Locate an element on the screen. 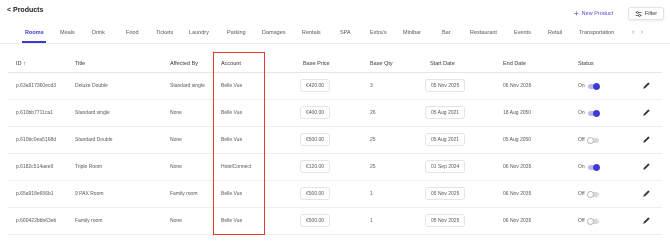 This screenshot has width=670, height=251. new-product-button: + New Product is located at coordinates (593, 14).